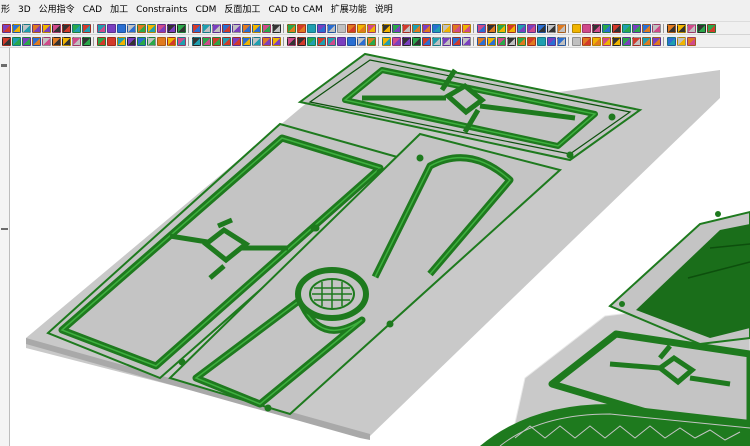 This screenshot has width=750, height=446. What do you see at coordinates (349, 10) in the screenshot?
I see `menu-item-extensions: 扩展功能` at bounding box center [349, 10].